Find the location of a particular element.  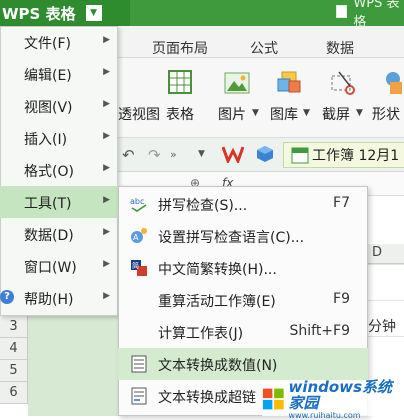

cube-icon is located at coordinates (265, 154).